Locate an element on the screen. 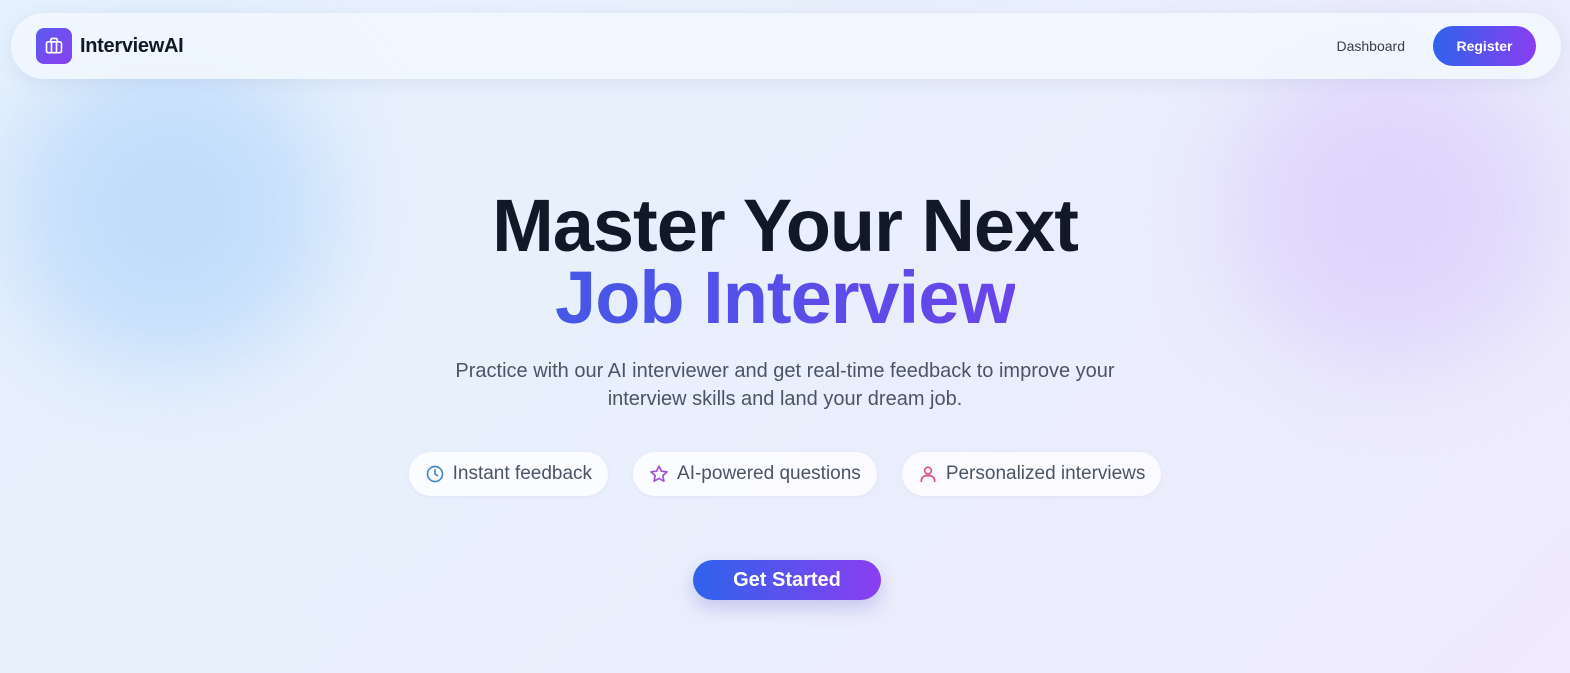  feature-label: Personalized interviews is located at coordinates (1045, 473).